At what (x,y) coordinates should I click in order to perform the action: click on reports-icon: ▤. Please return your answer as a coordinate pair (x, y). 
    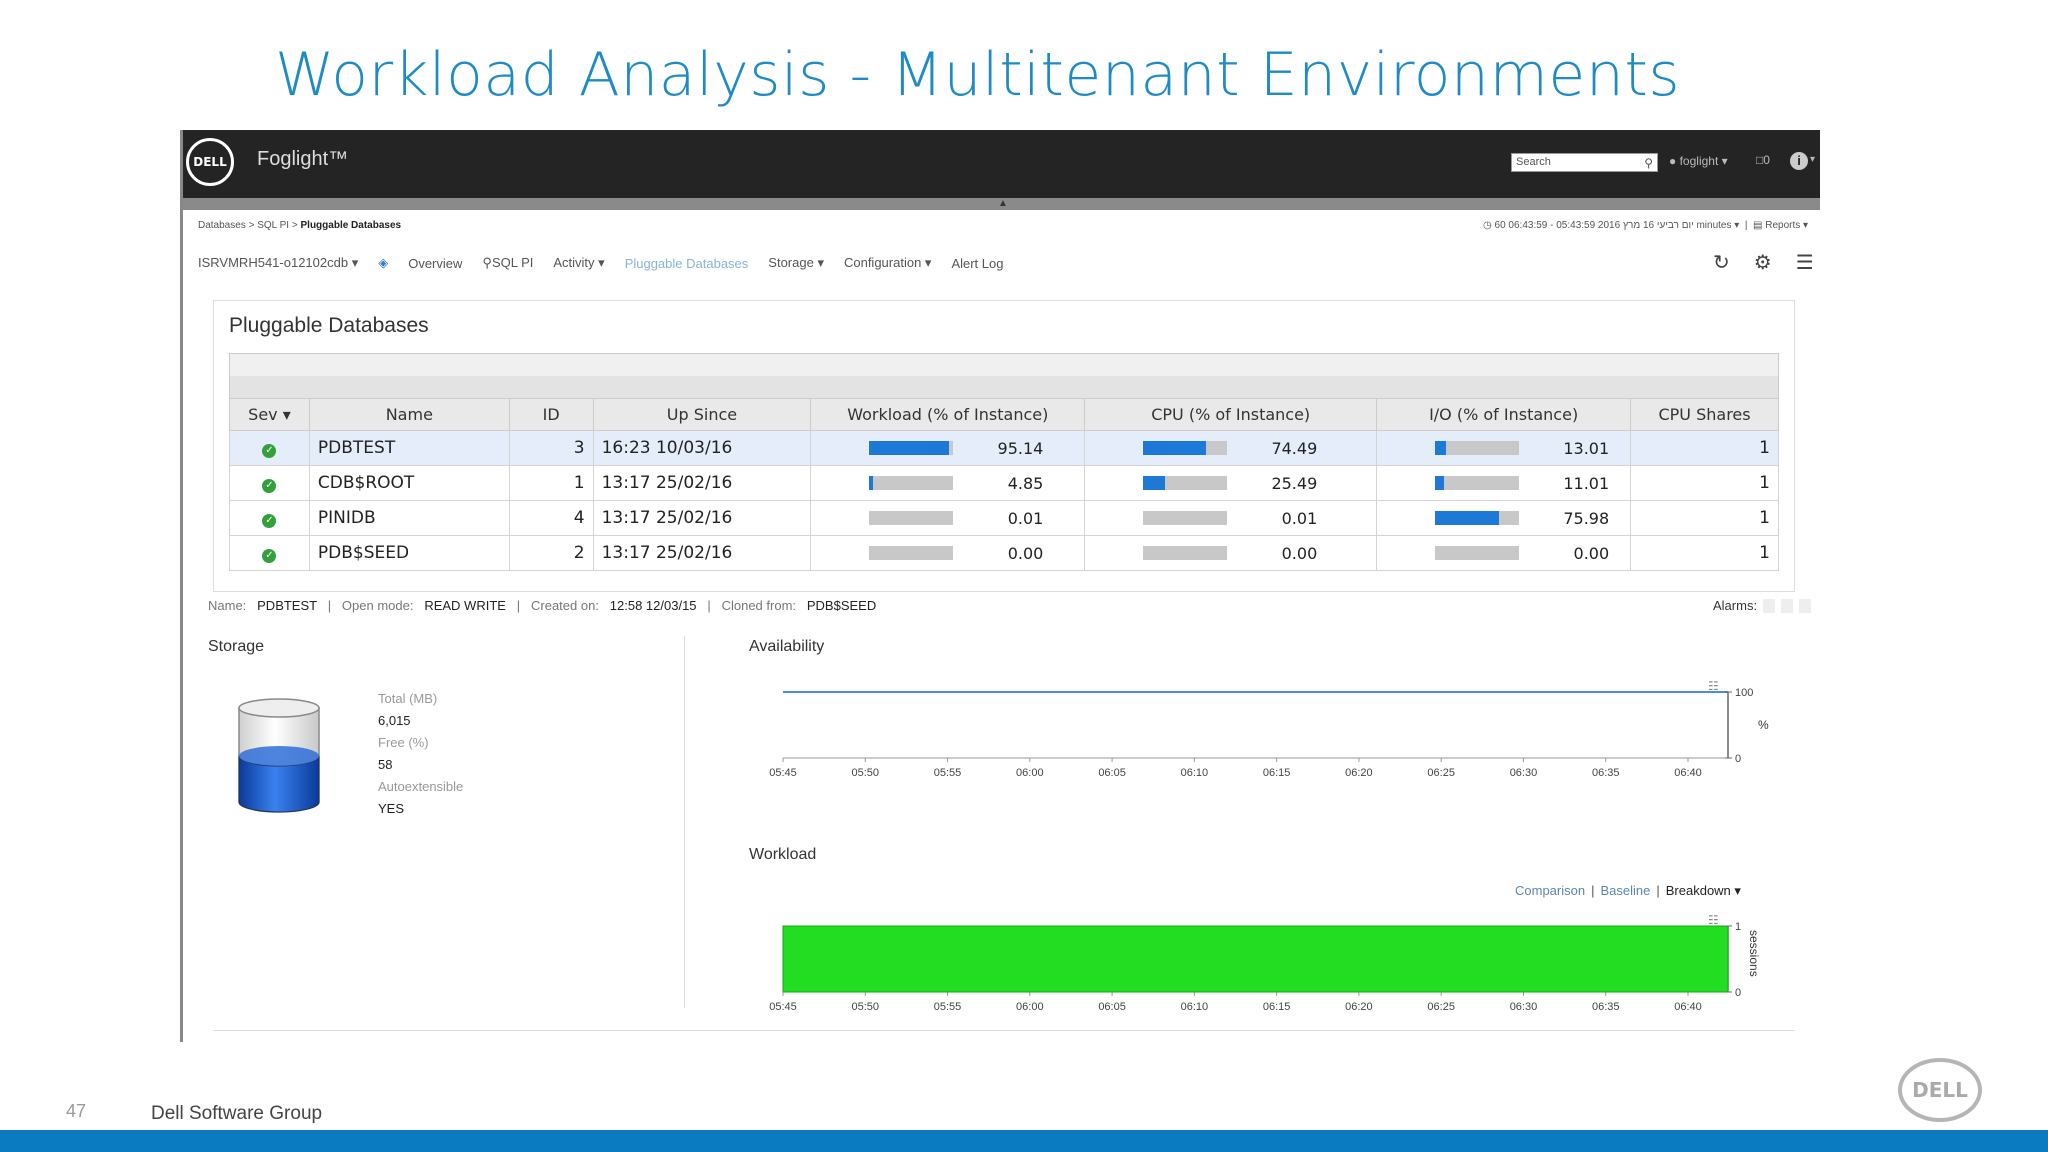
    Looking at the image, I should click on (1758, 225).